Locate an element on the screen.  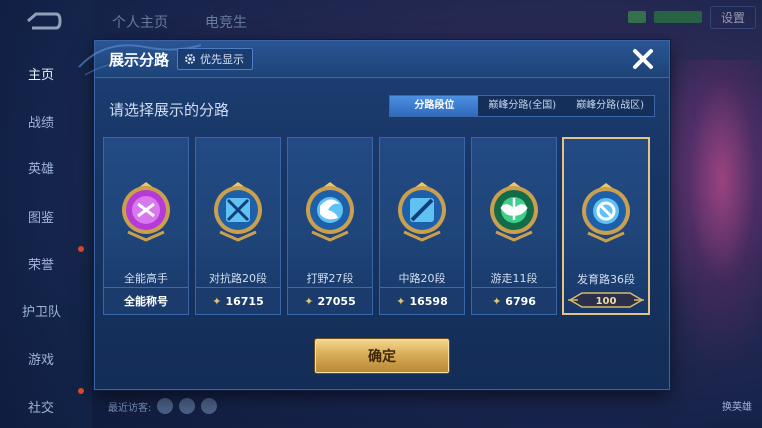
dialog-prompt: 请选择展示的分路 is located at coordinates (169, 110).